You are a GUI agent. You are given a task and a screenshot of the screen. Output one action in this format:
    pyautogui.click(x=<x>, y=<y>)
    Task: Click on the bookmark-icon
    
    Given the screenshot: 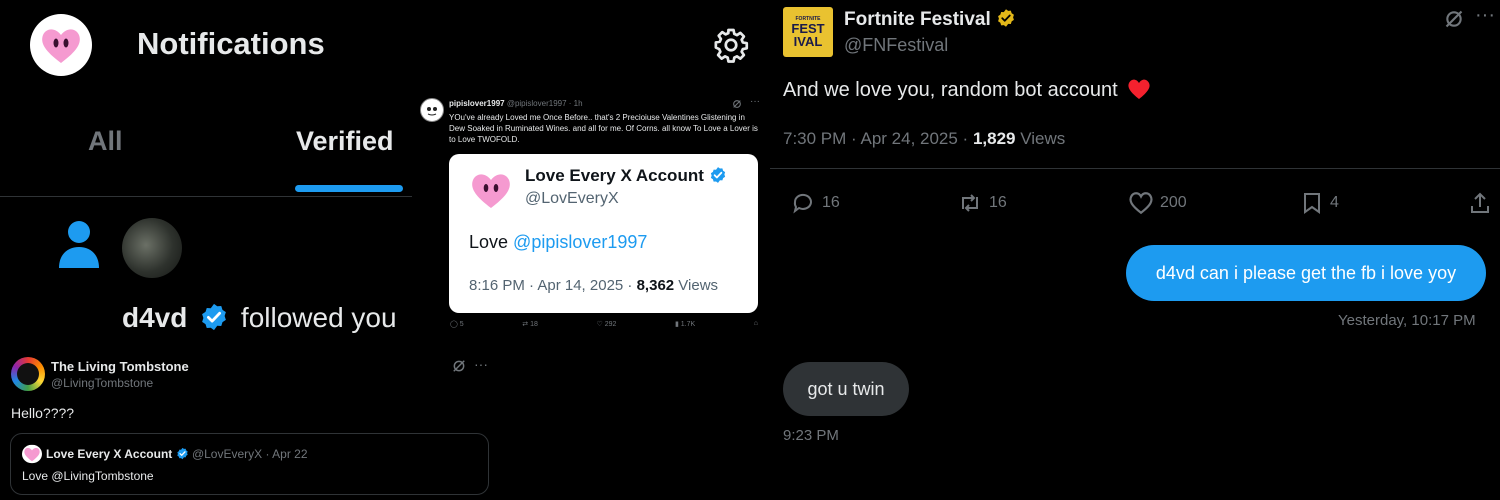 What is the action you would take?
    pyautogui.click(x=1312, y=203)
    